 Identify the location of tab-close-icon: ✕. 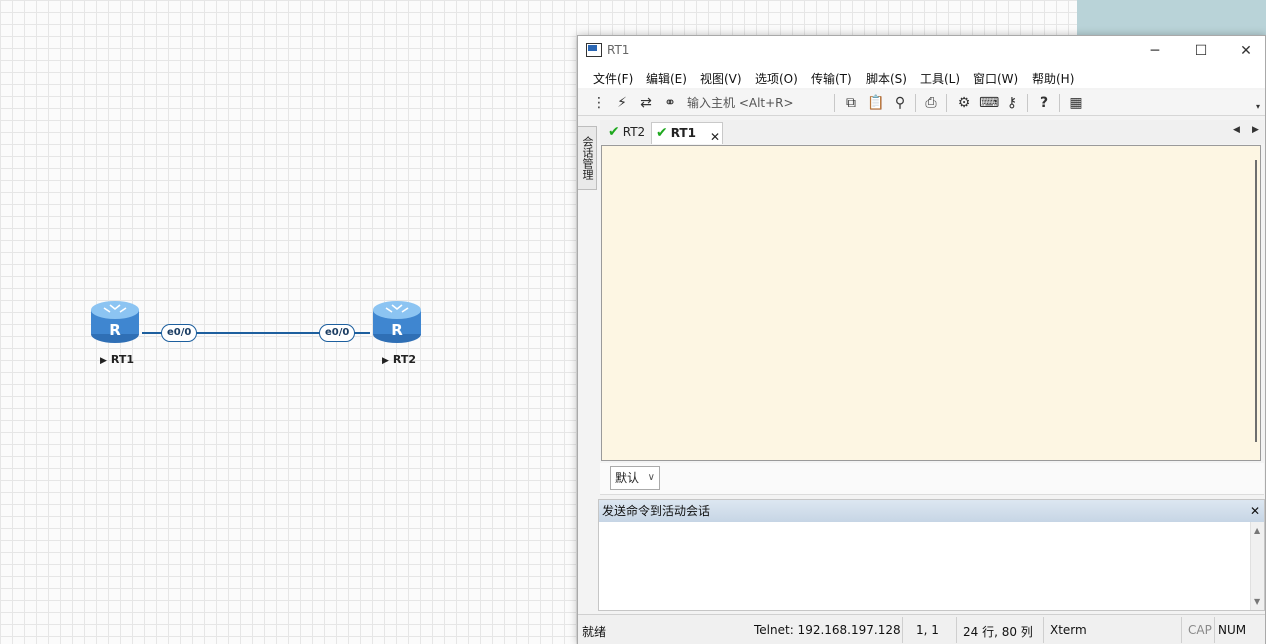
(715, 137).